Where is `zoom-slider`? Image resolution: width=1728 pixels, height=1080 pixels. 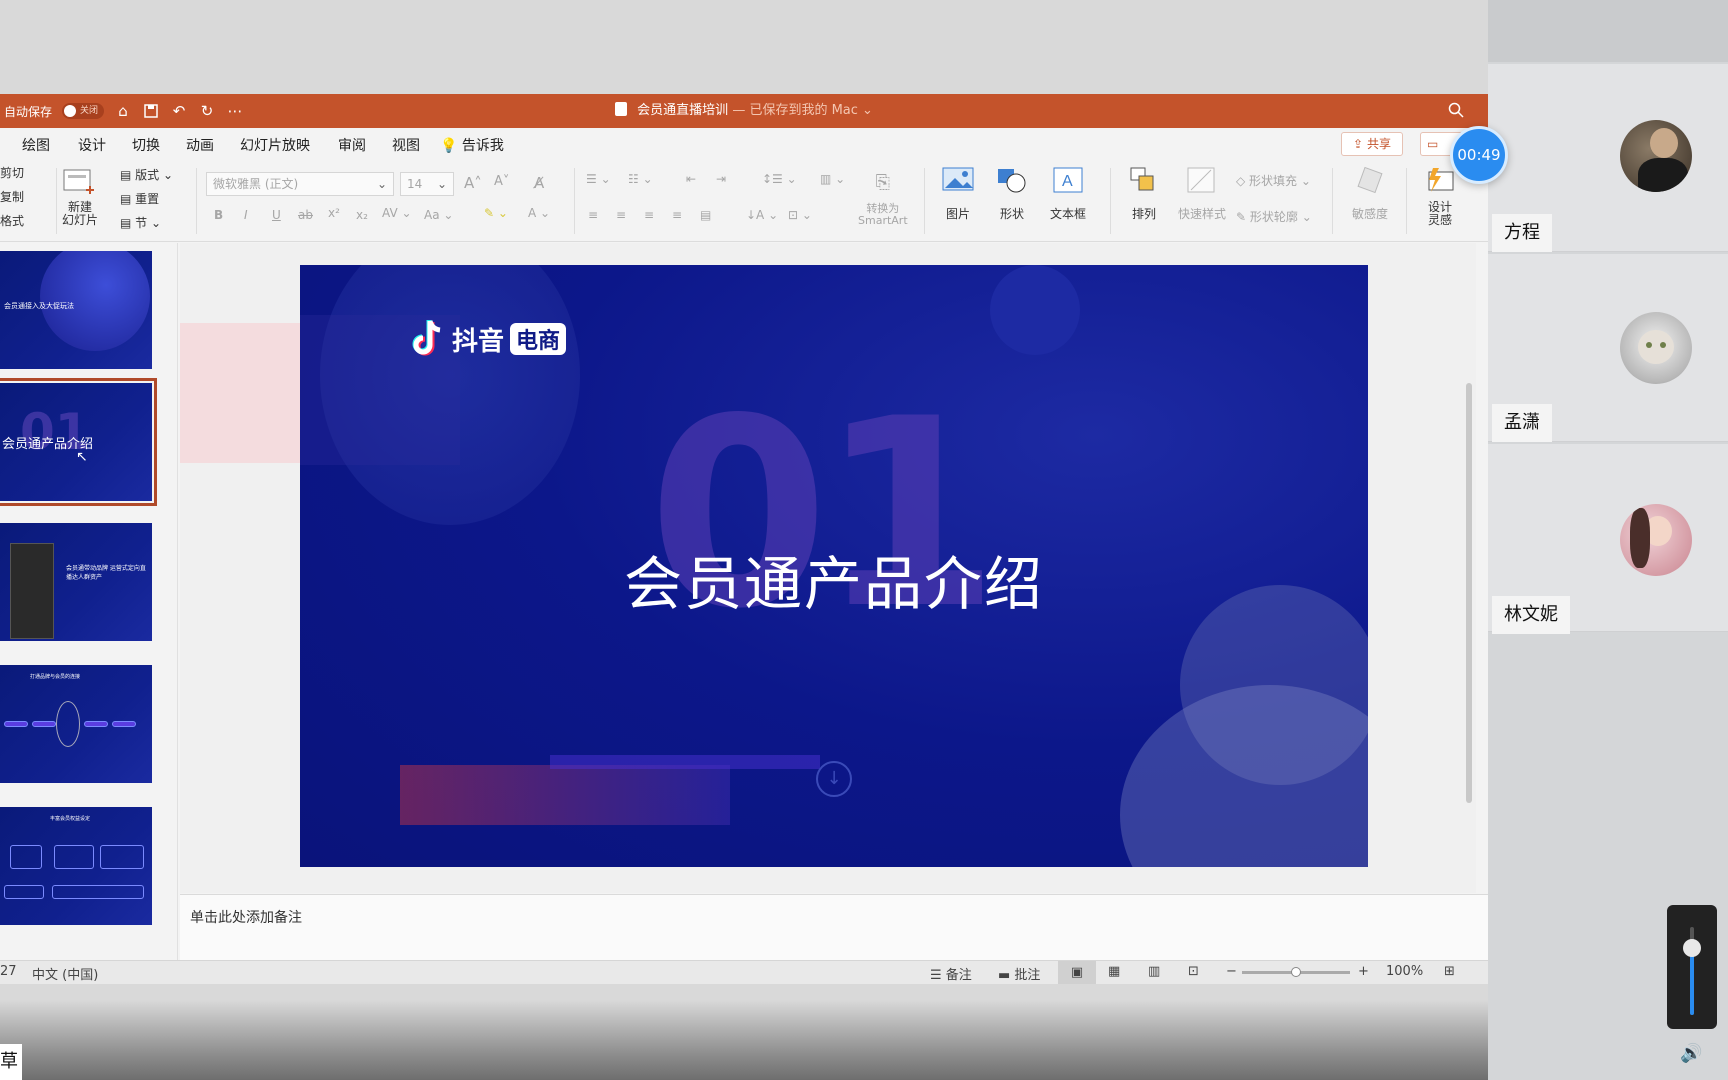 zoom-slider is located at coordinates (1296, 972).